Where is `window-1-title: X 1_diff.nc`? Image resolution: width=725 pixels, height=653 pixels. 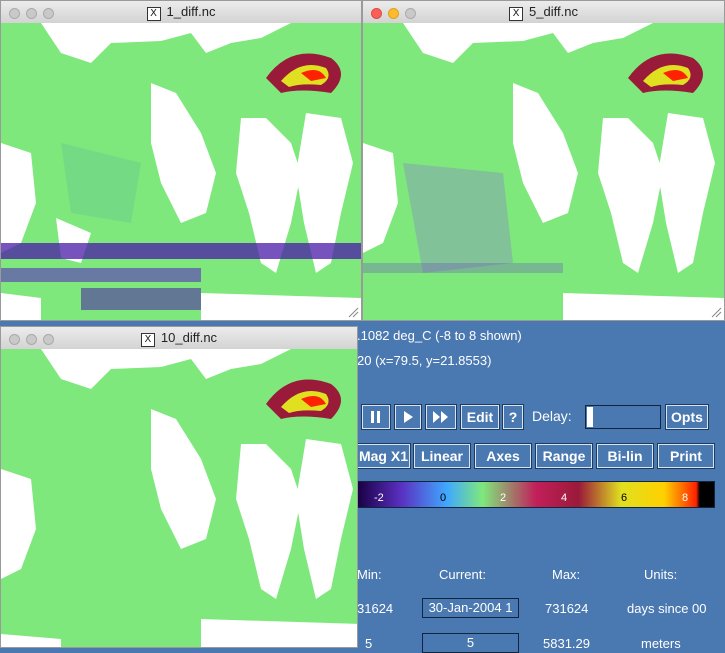
window-1-title: X 1_diff.nc is located at coordinates (181, 12).